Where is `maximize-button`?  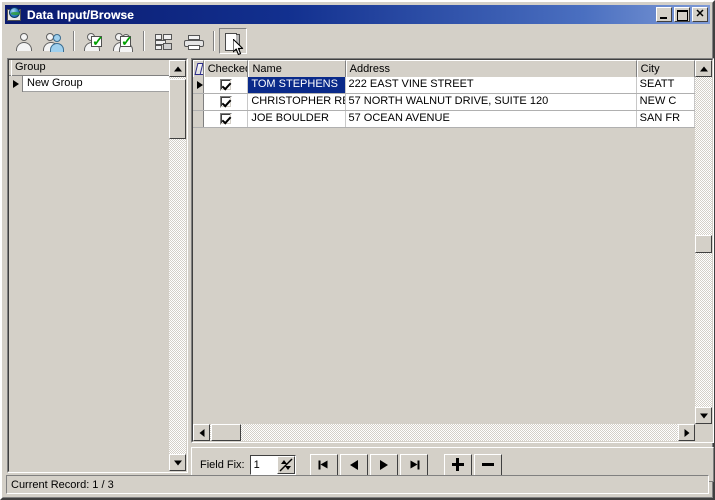 maximize-button is located at coordinates (682, 14).